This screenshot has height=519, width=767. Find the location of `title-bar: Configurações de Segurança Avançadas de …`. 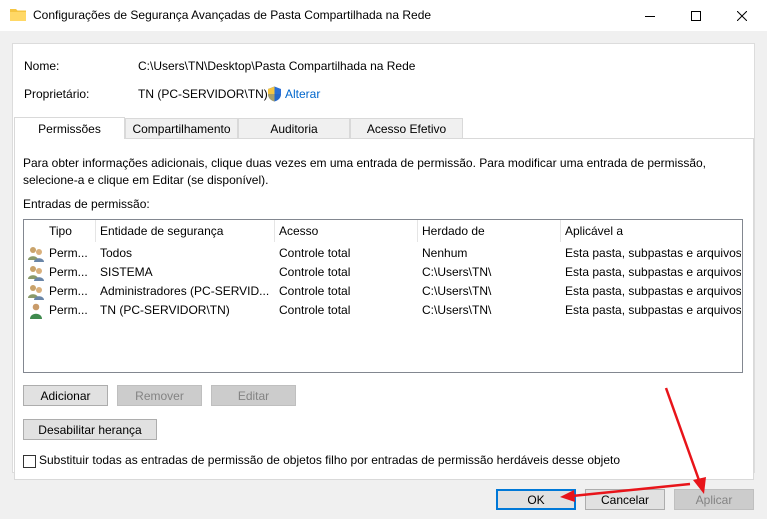

title-bar: Configurações de Segurança Avançadas de … is located at coordinates (383, 15).